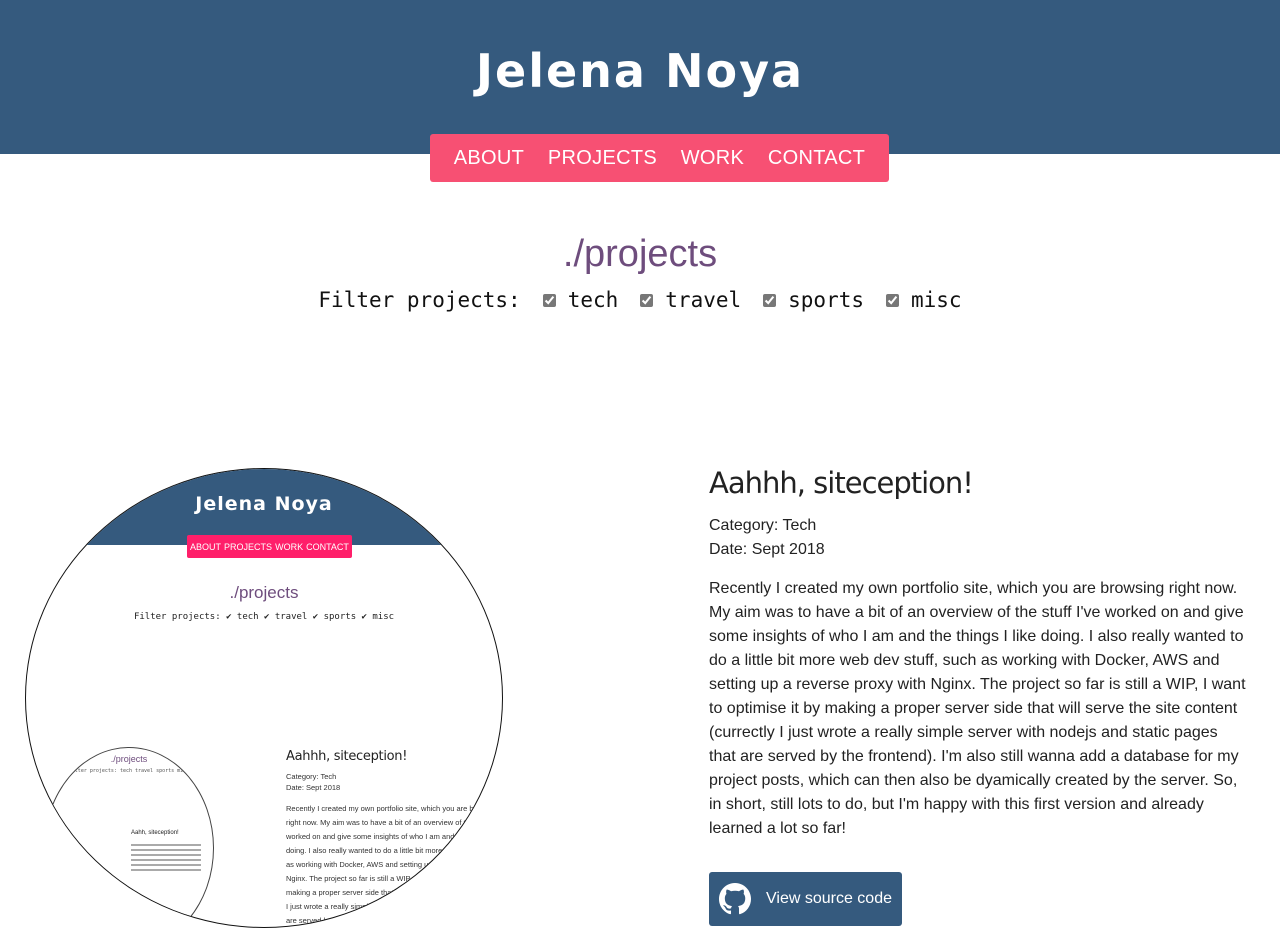  Describe the element at coordinates (155, 833) in the screenshot. I see `nested-title: Aahh, siteception!` at that location.